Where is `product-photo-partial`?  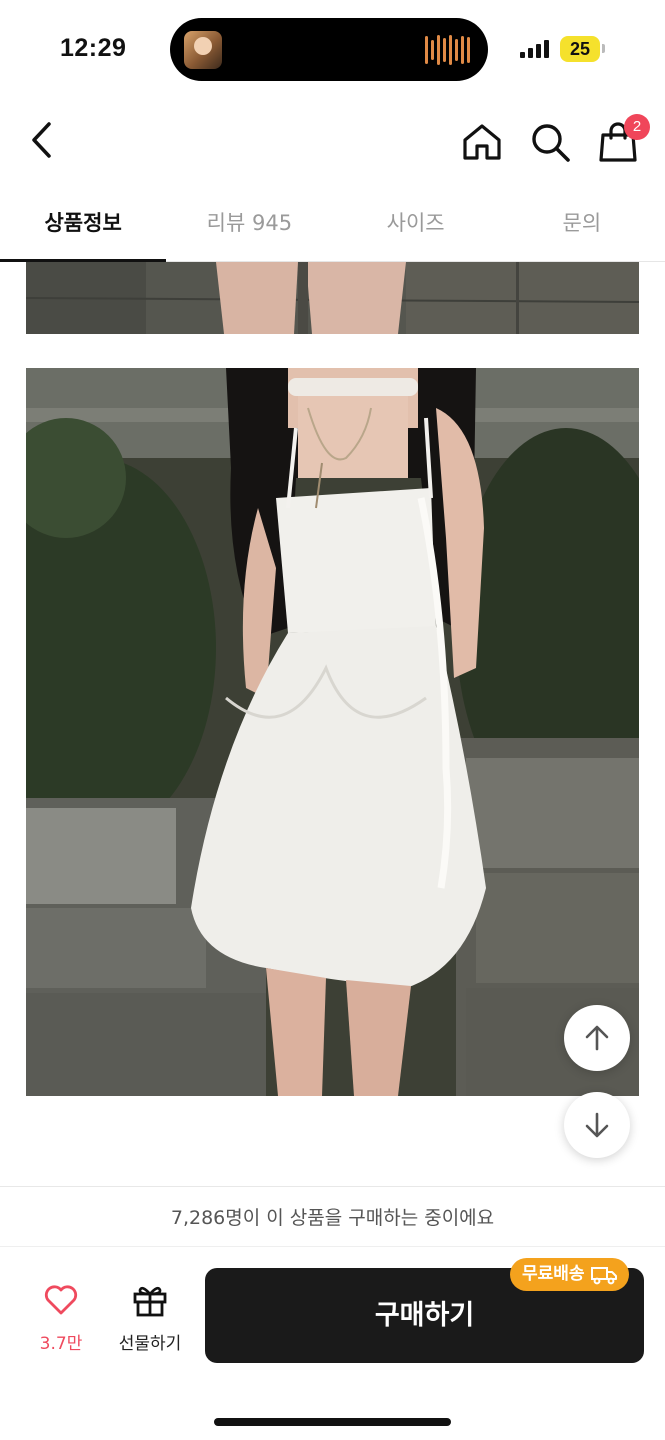
product-photo-partial is located at coordinates (332, 298).